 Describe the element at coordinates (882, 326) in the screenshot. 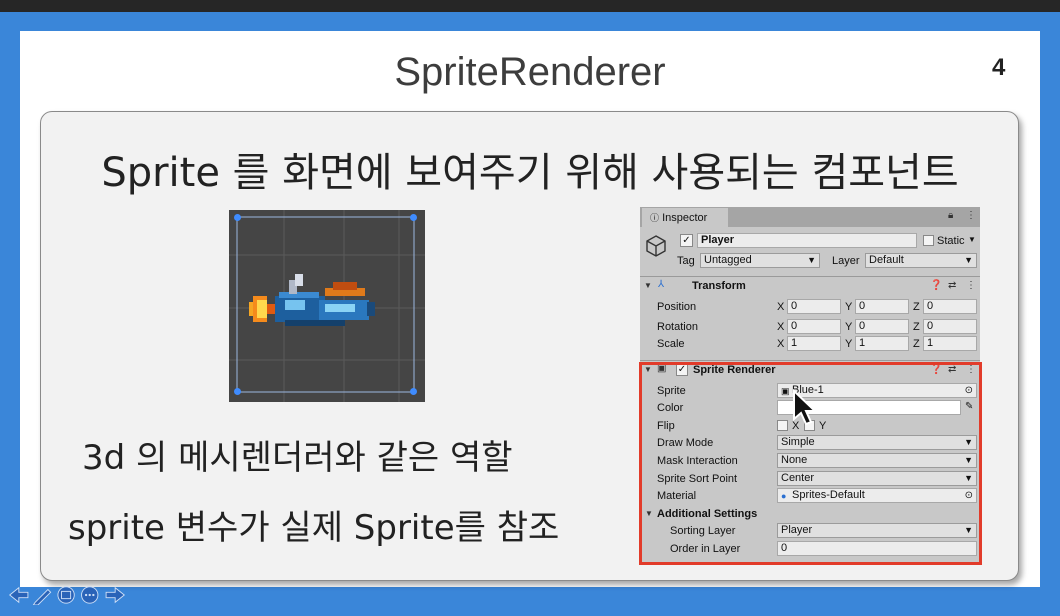

I see `rotation-y-input: 0` at that location.